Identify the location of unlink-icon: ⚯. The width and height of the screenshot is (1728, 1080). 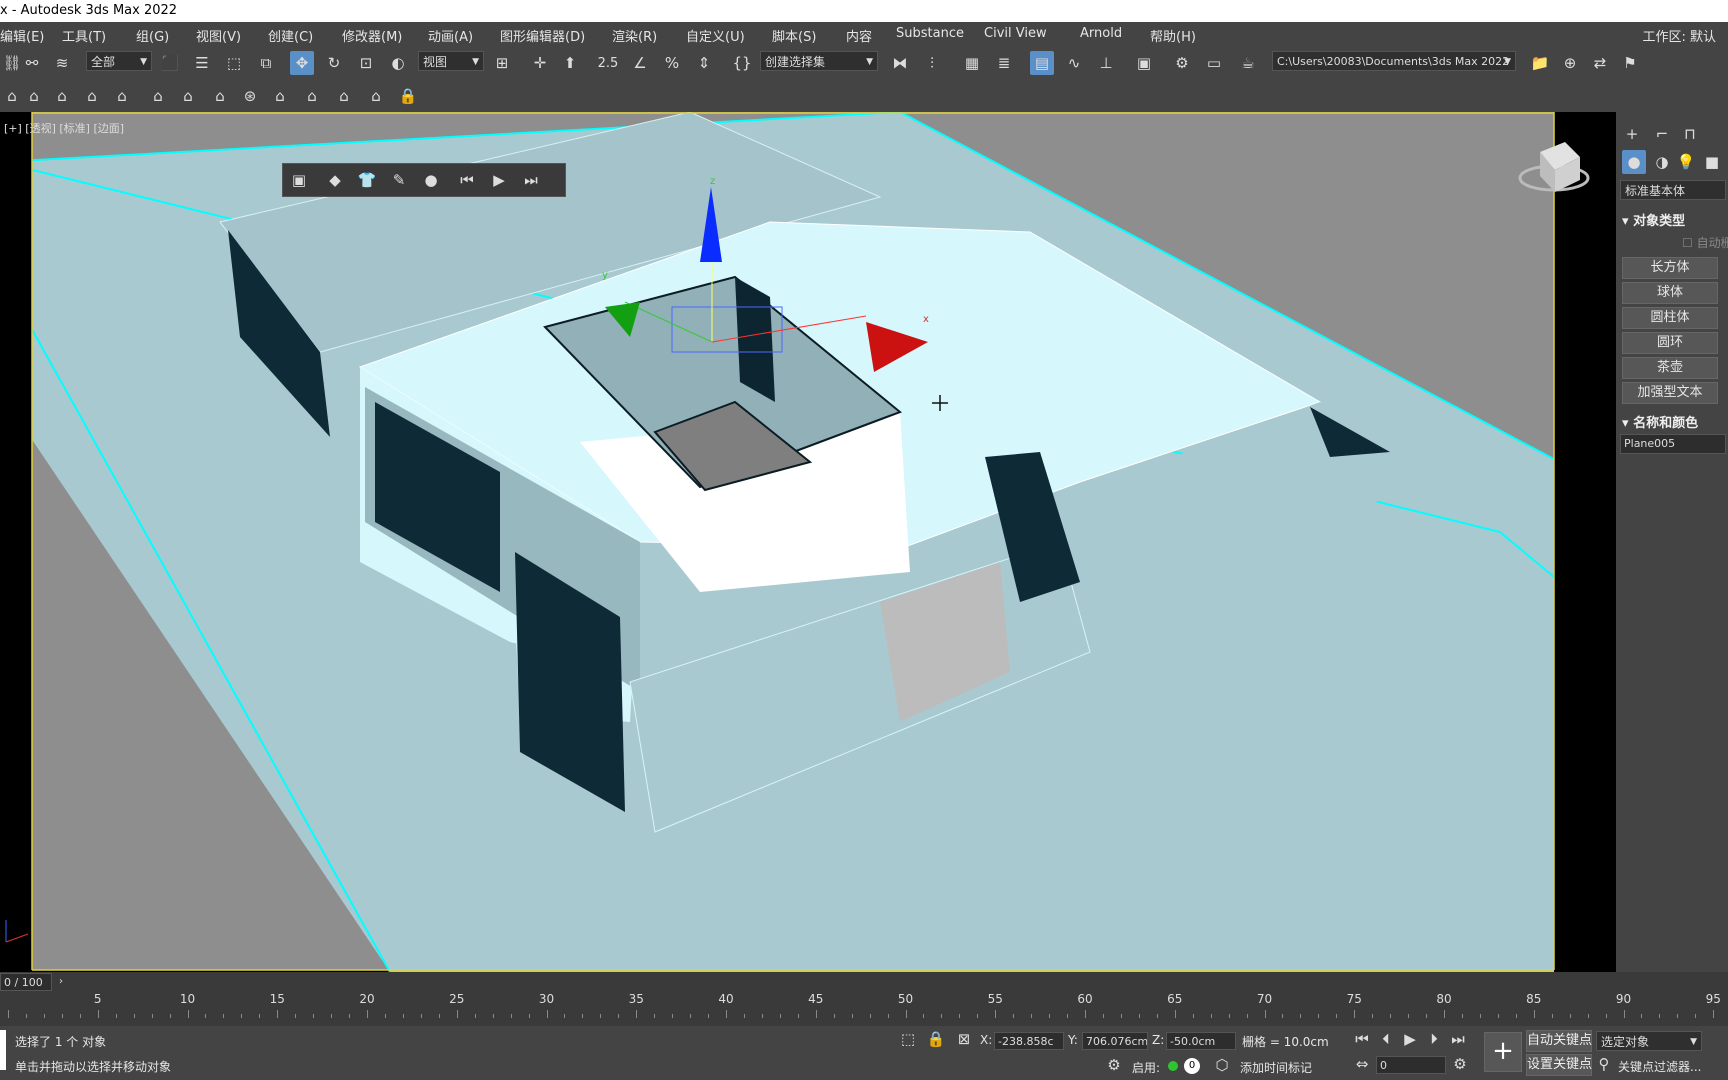
(32, 63).